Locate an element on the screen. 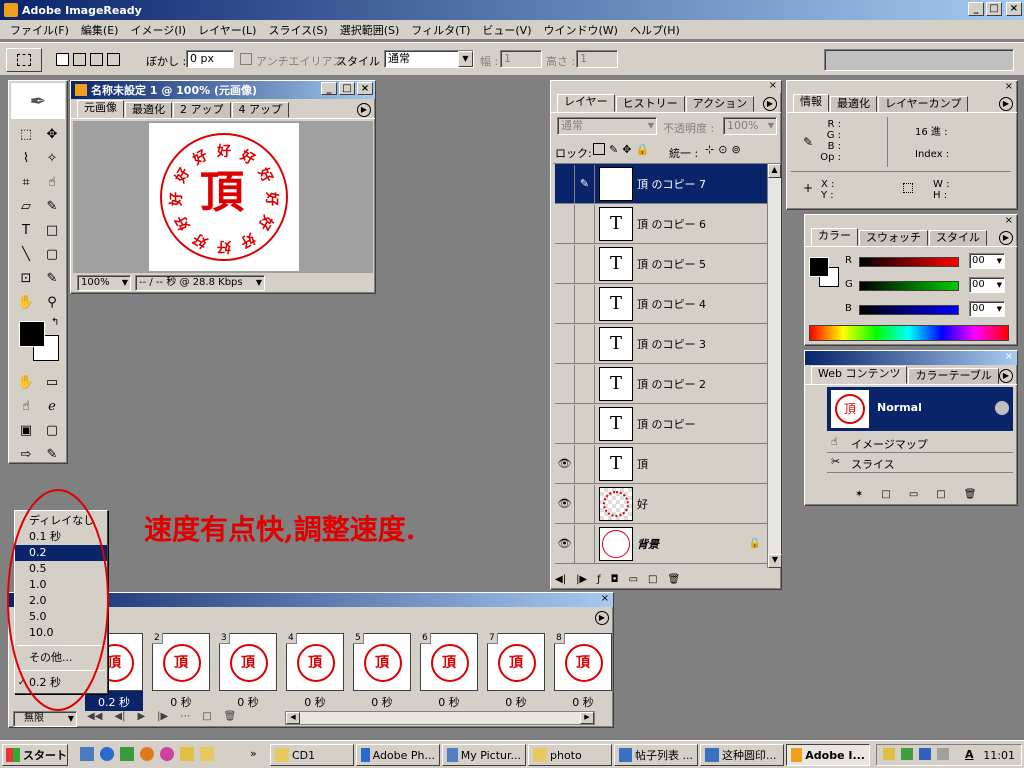 Image resolution: width=1024 pixels, height=768 pixels. doc-maximize-button: □ is located at coordinates (347, 88).